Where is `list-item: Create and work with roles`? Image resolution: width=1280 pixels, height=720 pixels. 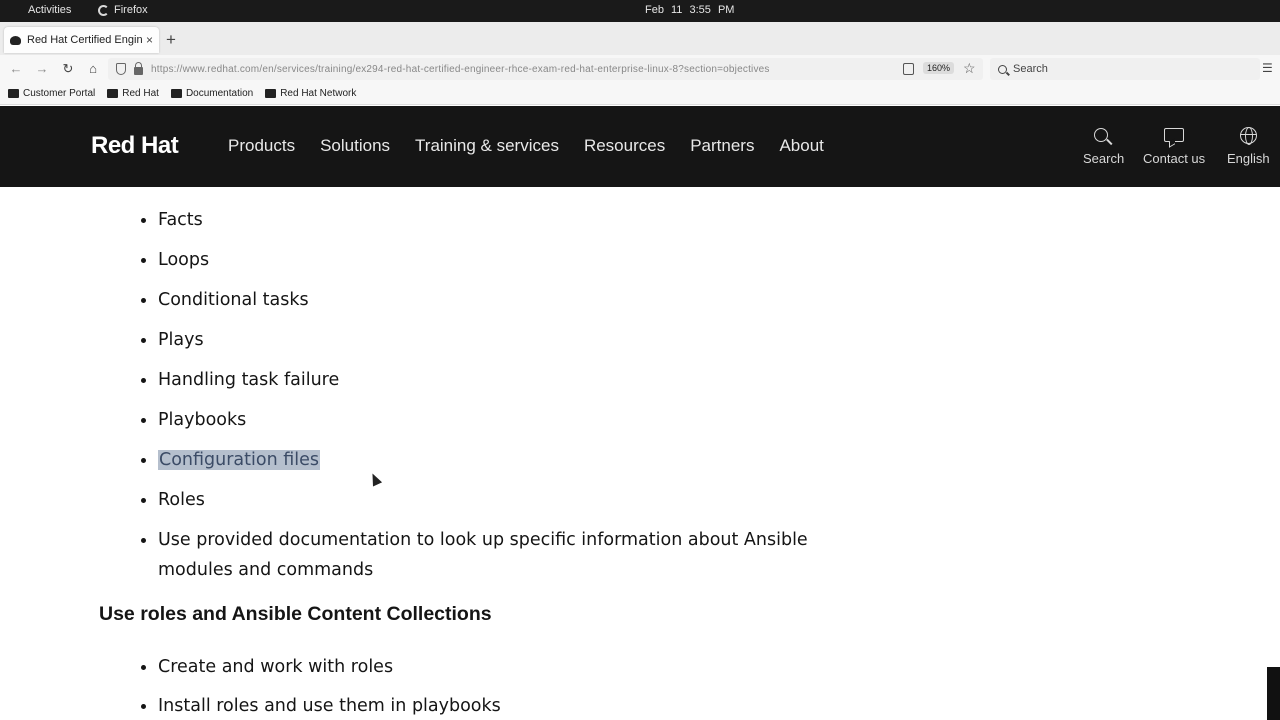 list-item: Create and work with roles is located at coordinates (320, 667).